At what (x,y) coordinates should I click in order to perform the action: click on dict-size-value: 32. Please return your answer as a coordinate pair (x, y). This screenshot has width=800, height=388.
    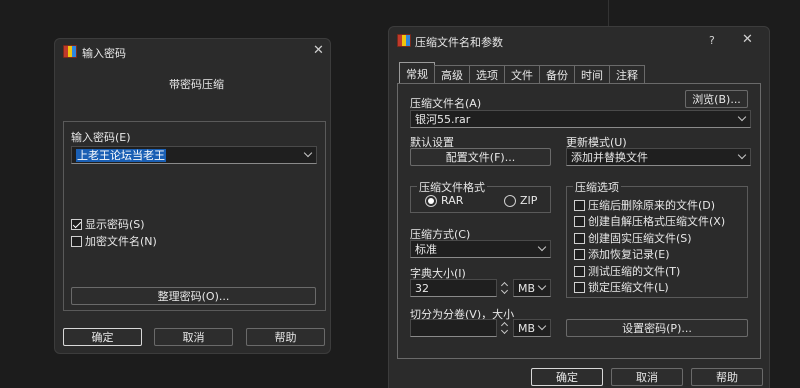
    Looking at the image, I should click on (422, 288).